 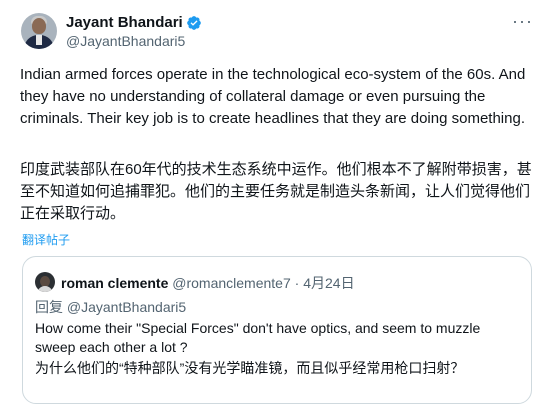 I want to click on more-horizontal-icon: ···, so click(x=522, y=21).